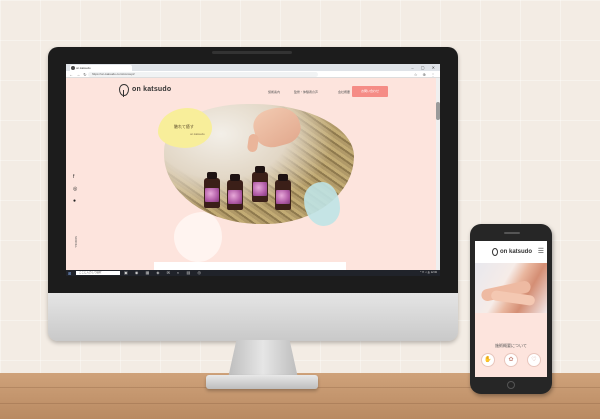 This screenshot has height=419, width=600. What do you see at coordinates (488, 360) in the screenshot?
I see `hand-icon: ✋` at bounding box center [488, 360].